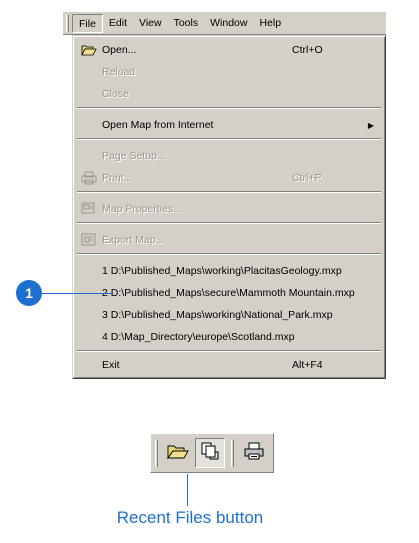 Image resolution: width=419 pixels, height=543 pixels. Describe the element at coordinates (118, 23) in the screenshot. I see `menu-edit: Edit` at that location.